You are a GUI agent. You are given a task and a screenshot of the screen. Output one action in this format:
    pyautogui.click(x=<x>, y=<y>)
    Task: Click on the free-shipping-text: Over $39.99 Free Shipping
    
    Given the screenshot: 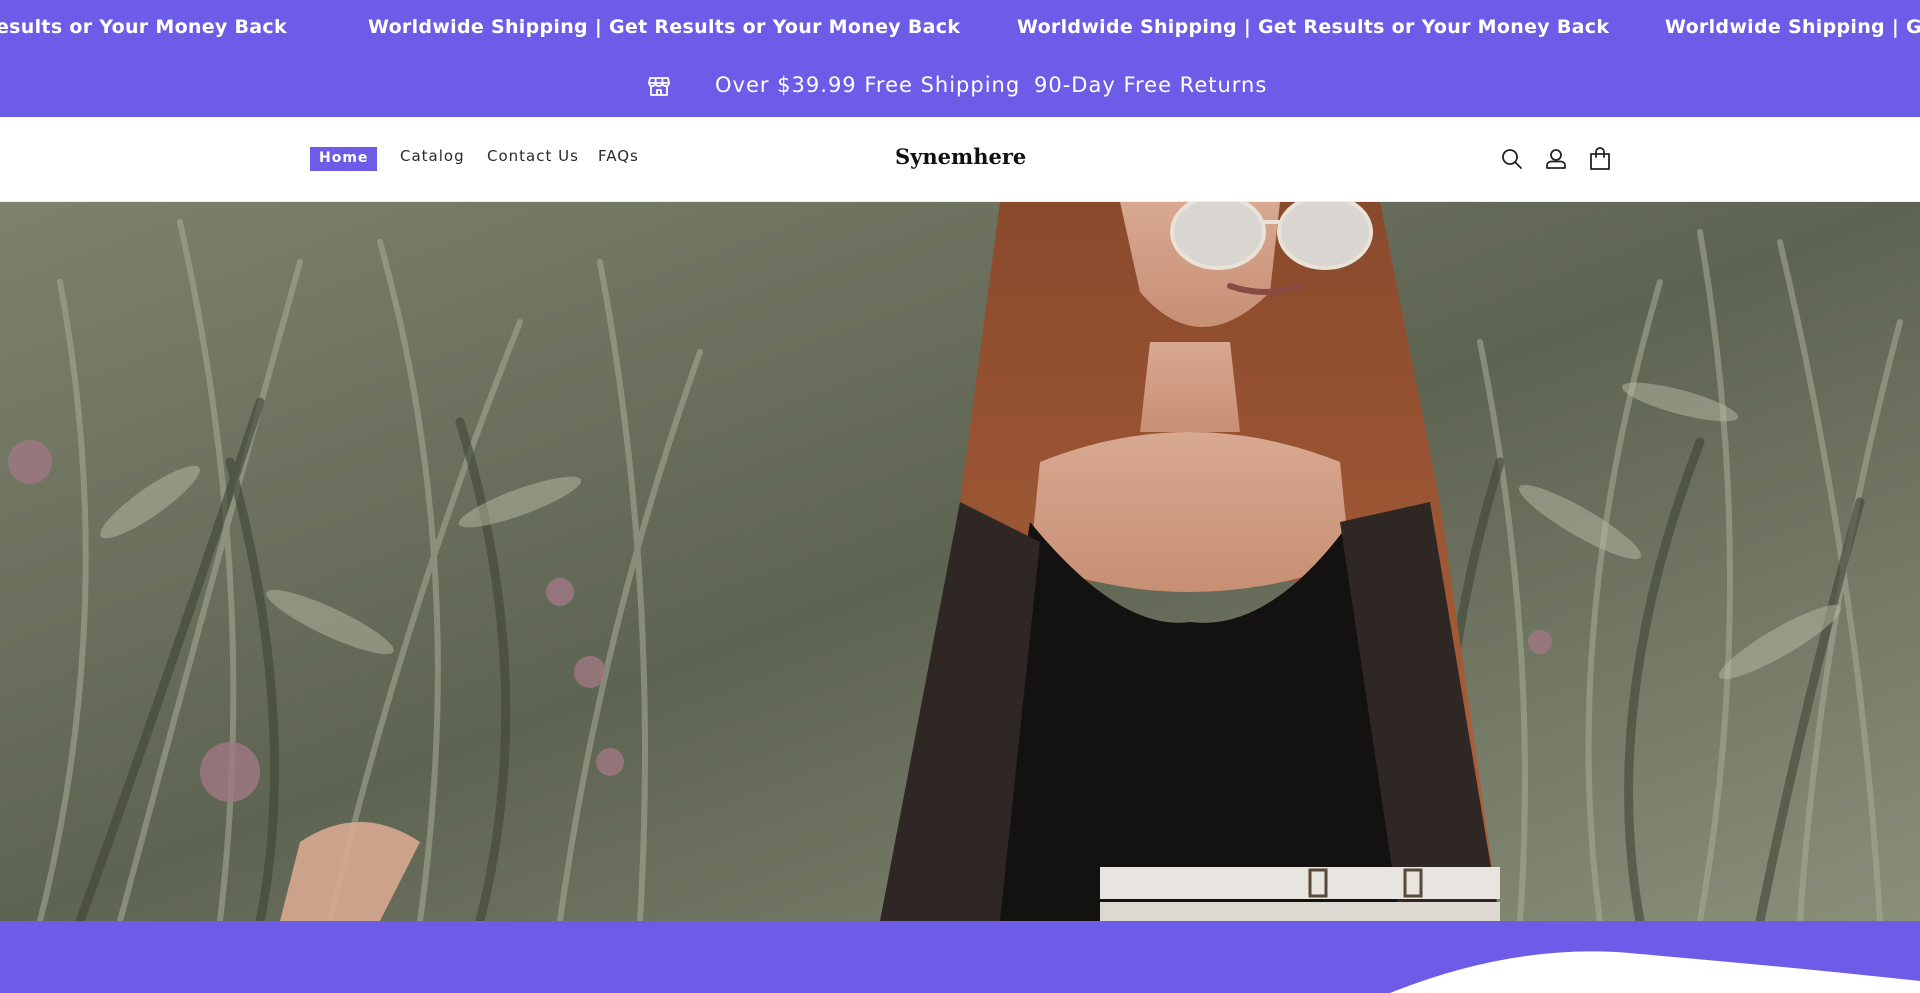 What is the action you would take?
    pyautogui.click(x=868, y=85)
    